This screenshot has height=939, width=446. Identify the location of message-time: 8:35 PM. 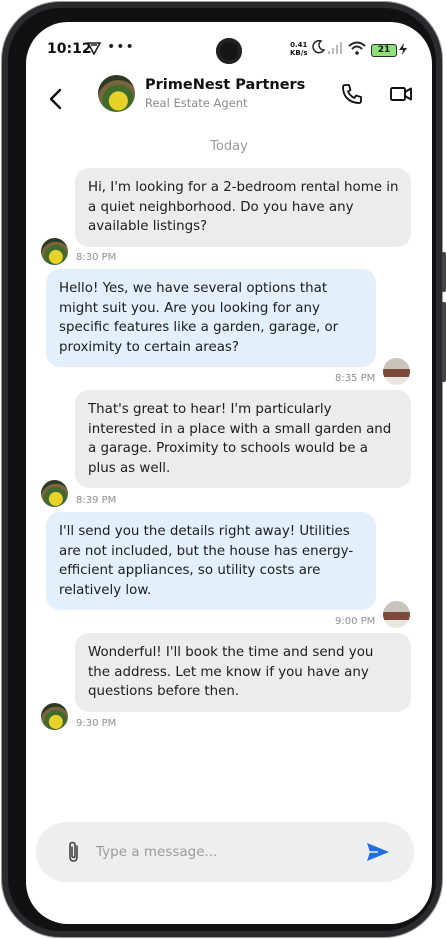
(355, 378).